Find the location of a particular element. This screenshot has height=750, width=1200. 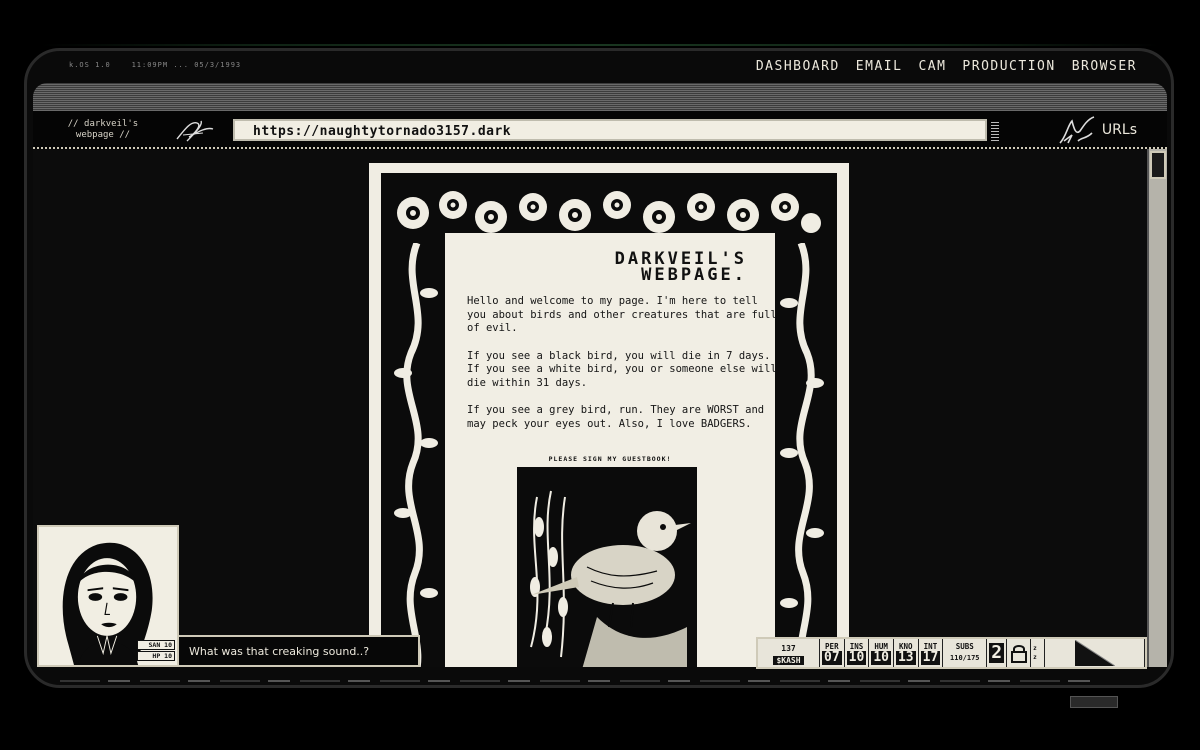

url-grip-icon is located at coordinates (995, 131).